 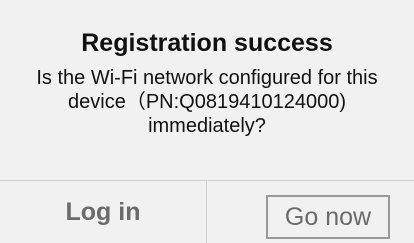 What do you see at coordinates (103, 212) in the screenshot?
I see `log-in-button: Log in` at bounding box center [103, 212].